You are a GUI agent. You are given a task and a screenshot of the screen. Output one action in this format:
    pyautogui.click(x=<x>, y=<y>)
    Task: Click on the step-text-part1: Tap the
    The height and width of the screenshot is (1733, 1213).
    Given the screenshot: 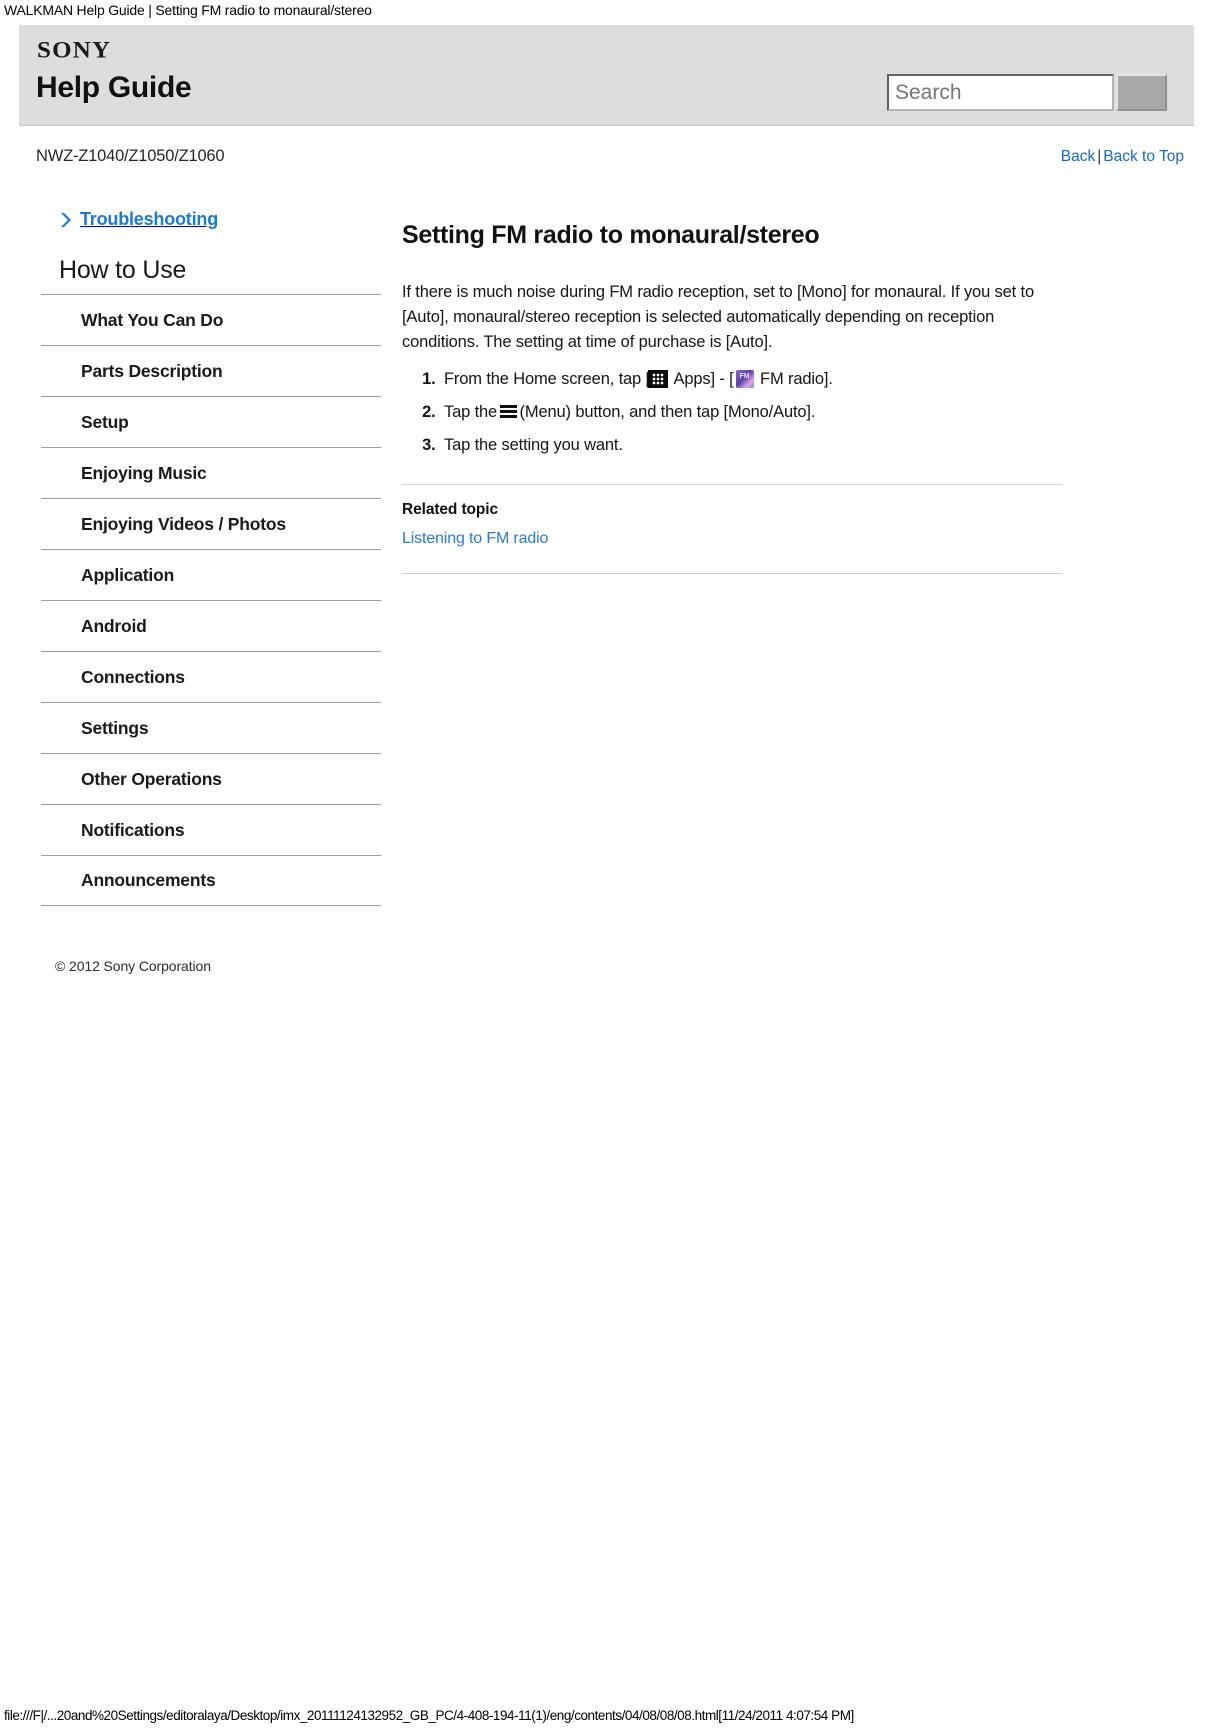 What is the action you would take?
    pyautogui.click(x=473, y=412)
    